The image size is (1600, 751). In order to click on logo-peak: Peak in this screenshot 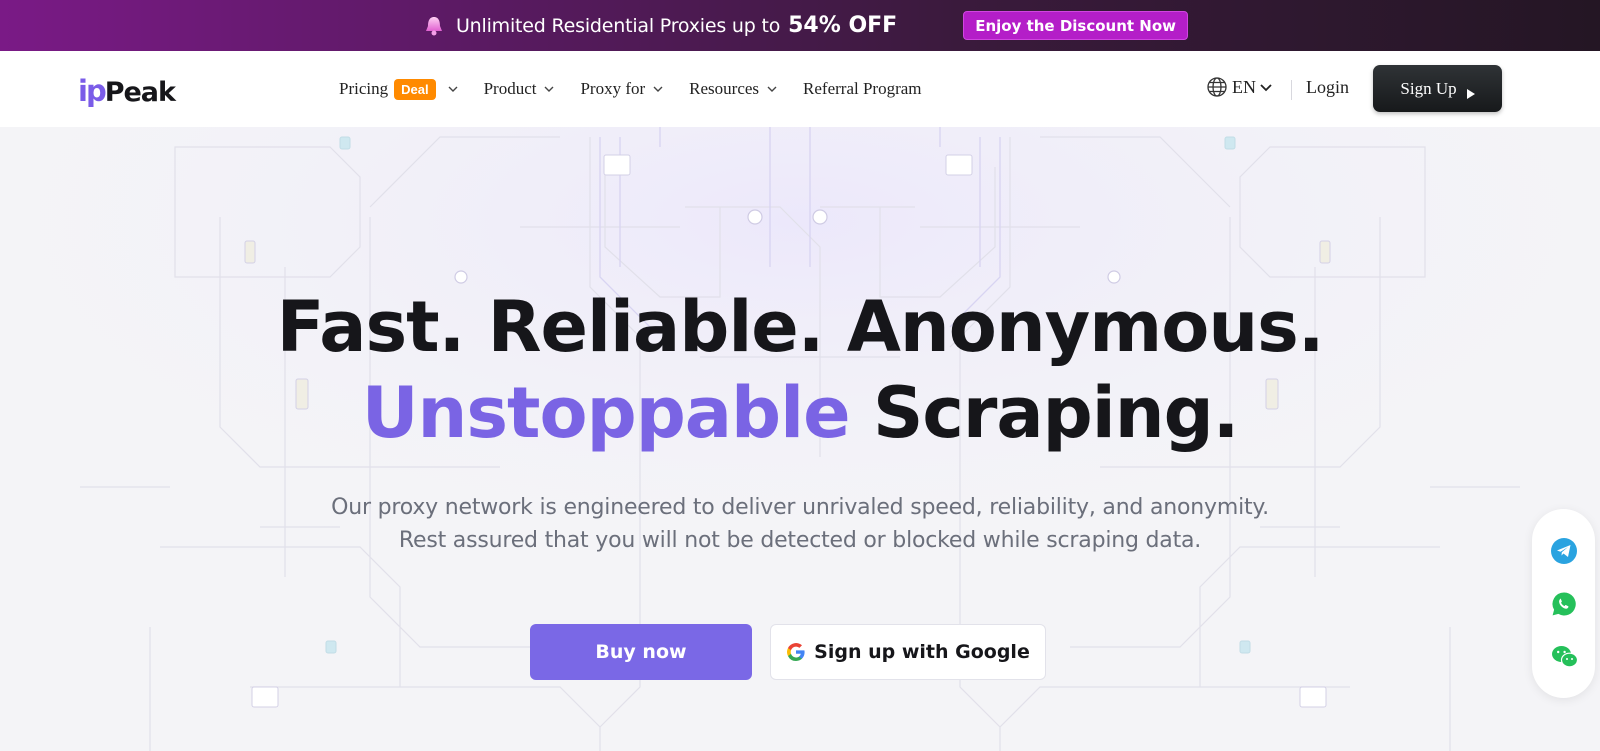, I will do `click(140, 92)`.